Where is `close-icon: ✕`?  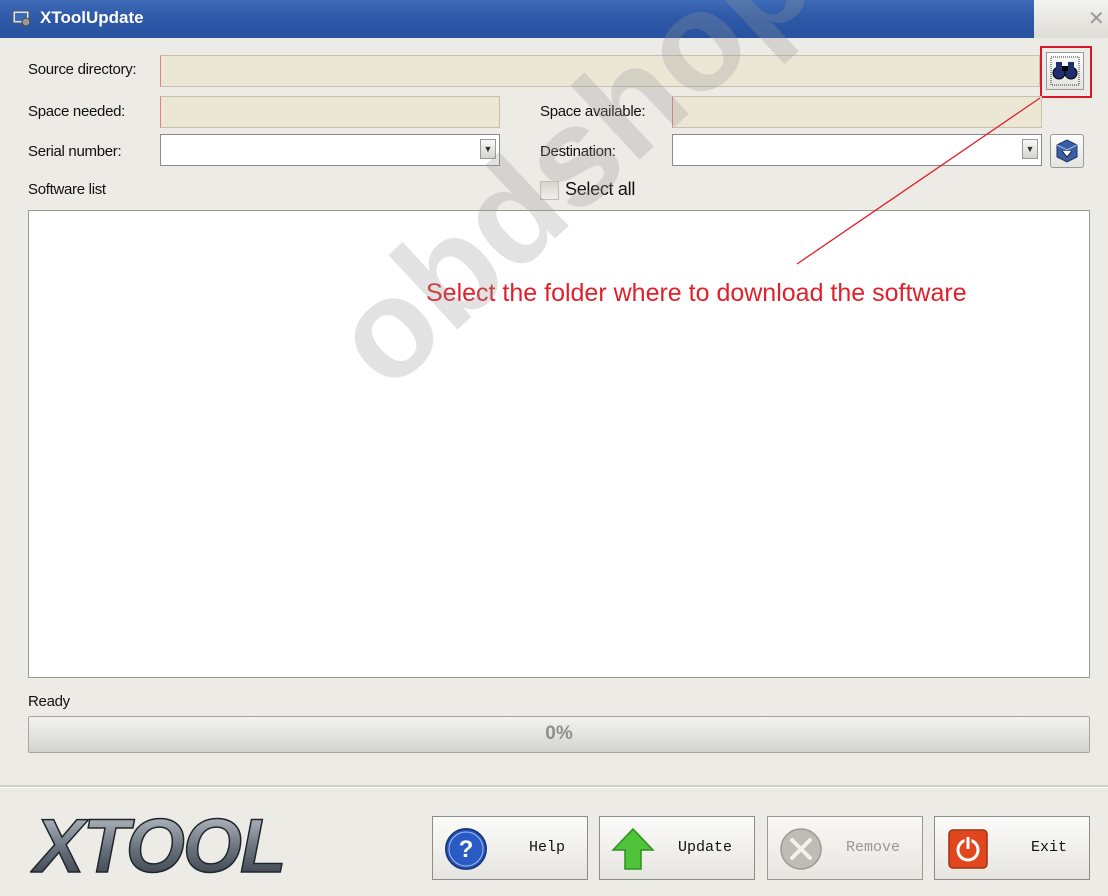 close-icon: ✕ is located at coordinates (1096, 18).